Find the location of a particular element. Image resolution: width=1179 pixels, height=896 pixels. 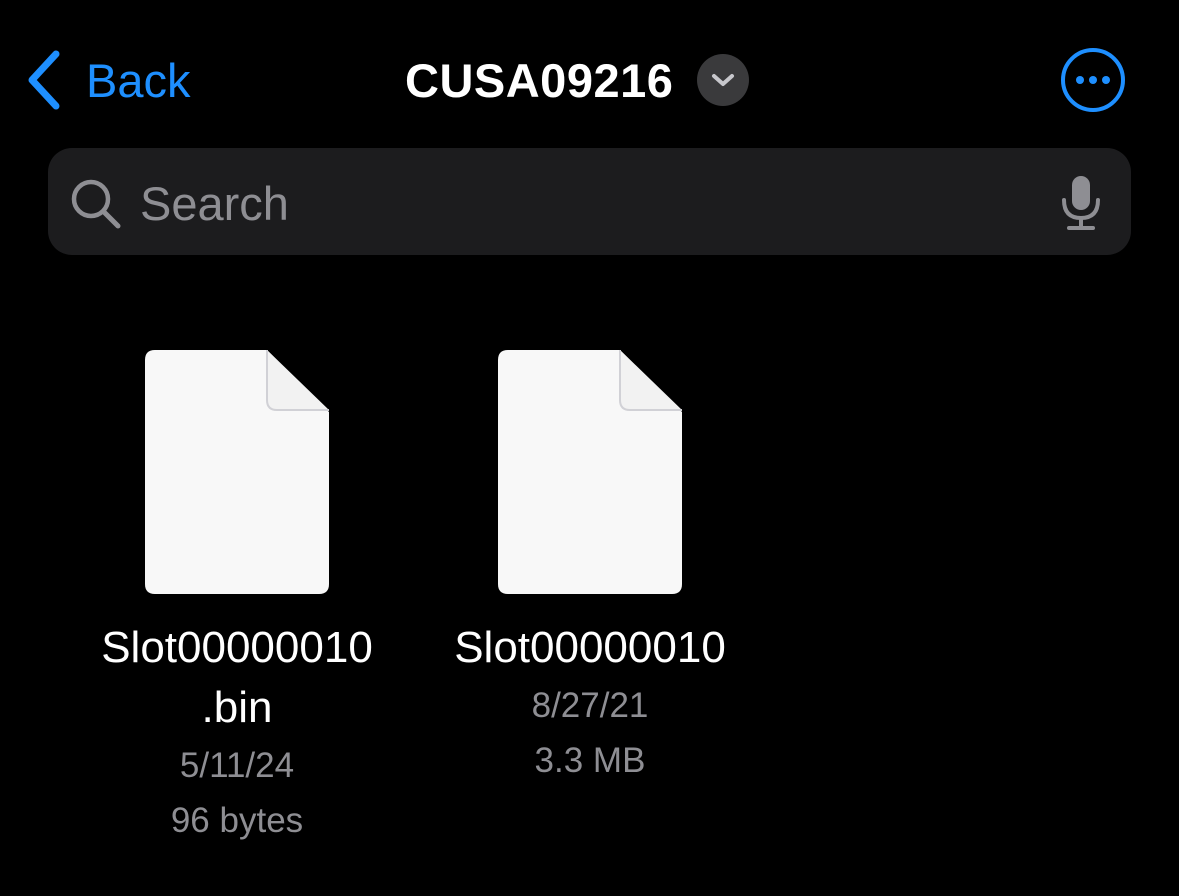

file-date: 8/27/21 is located at coordinates (590, 705).